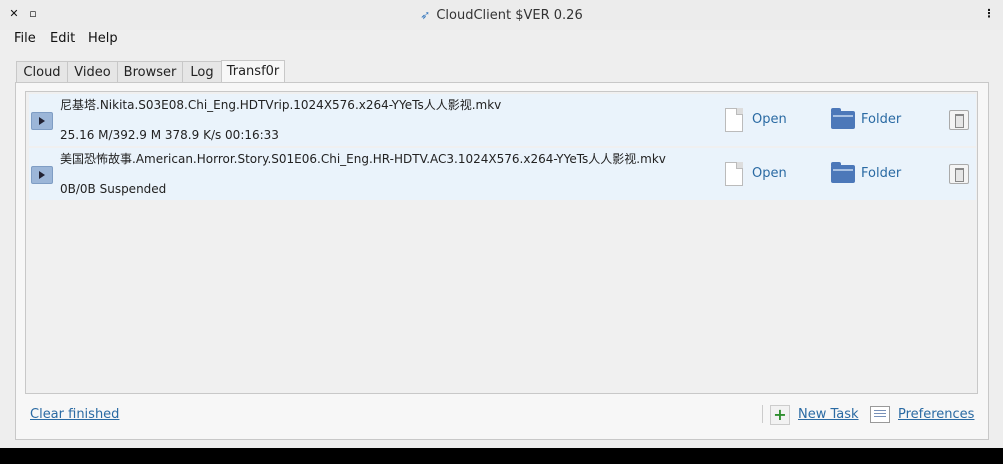 The image size is (1003, 464). What do you see at coordinates (113, 189) in the screenshot?
I see `transfer-status: 0B/0B Suspended` at bounding box center [113, 189].